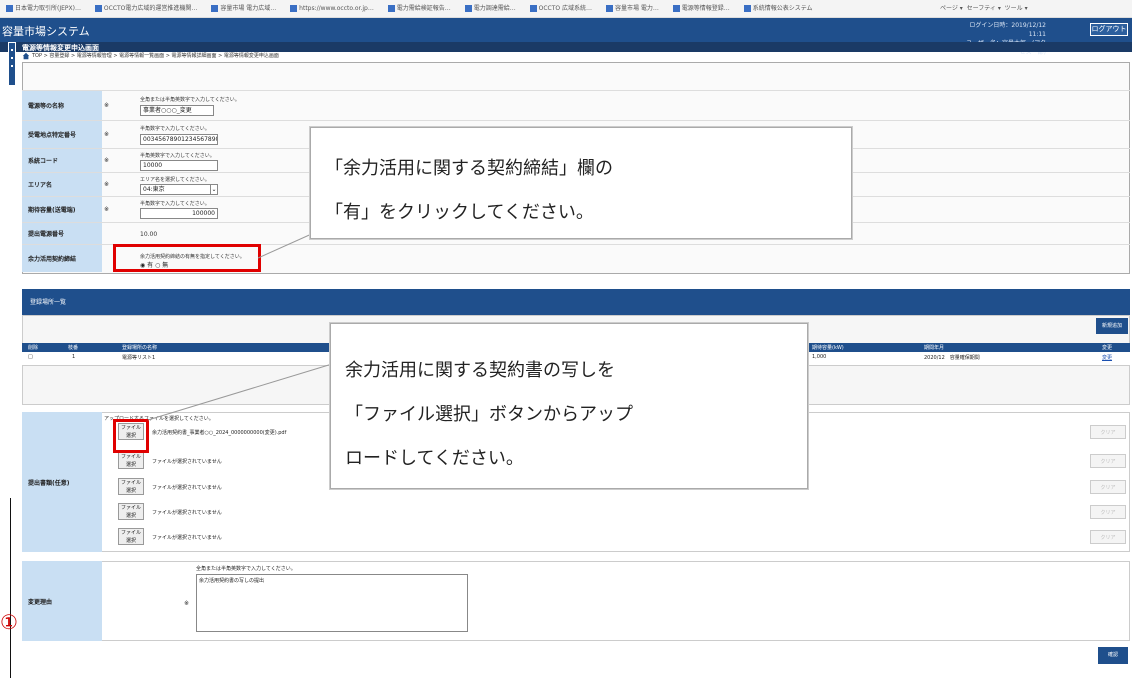 The image size is (1132, 678). What do you see at coordinates (62, 160) in the screenshot?
I see `field-label: 系統コード` at bounding box center [62, 160].